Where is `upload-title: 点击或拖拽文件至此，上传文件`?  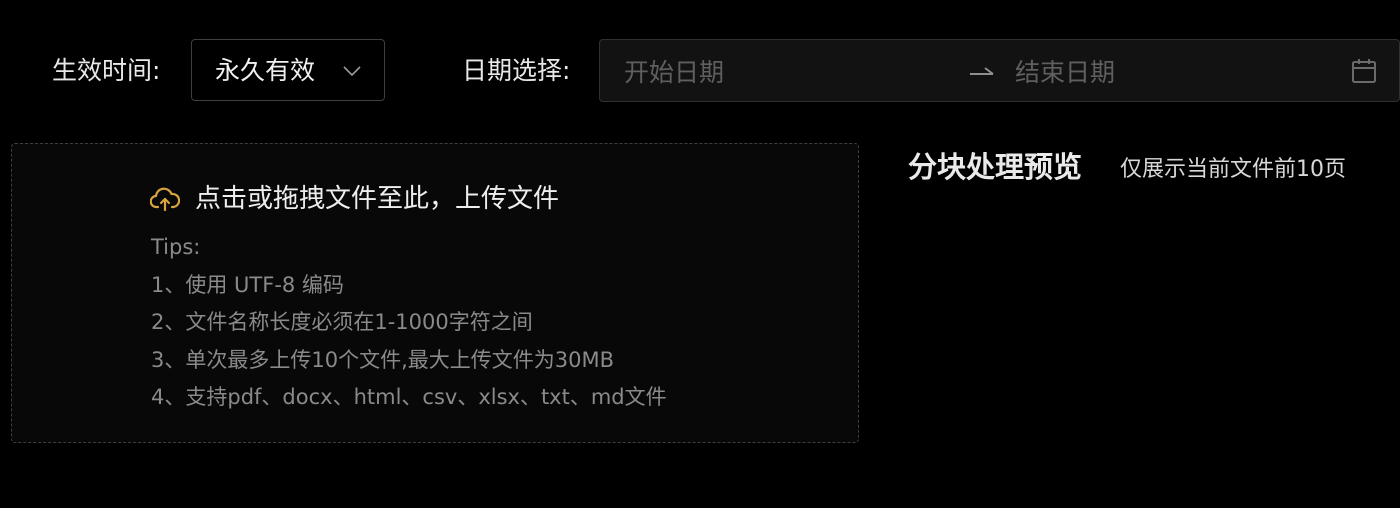
upload-title: 点击或拖拽文件至此，上传文件 is located at coordinates (377, 199).